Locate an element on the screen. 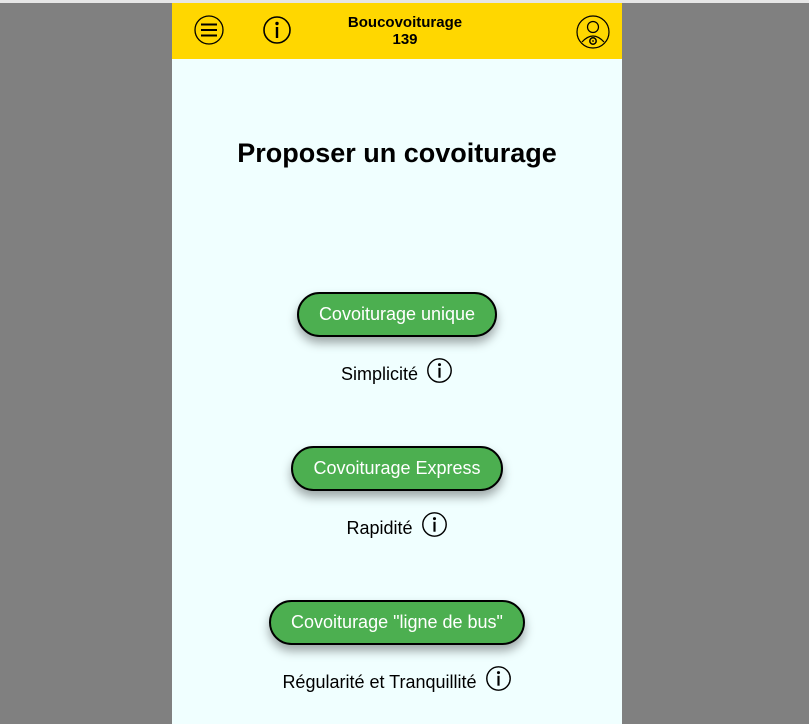 The image size is (809, 724). info-button is located at coordinates (277, 30).